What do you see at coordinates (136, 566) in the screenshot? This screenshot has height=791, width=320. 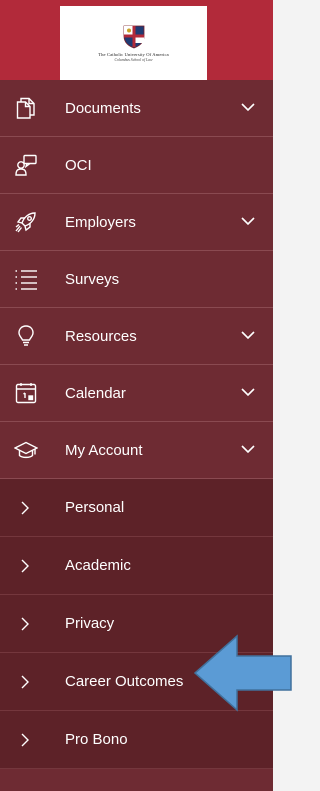 I see `submenu-item-academic: Academic` at bounding box center [136, 566].